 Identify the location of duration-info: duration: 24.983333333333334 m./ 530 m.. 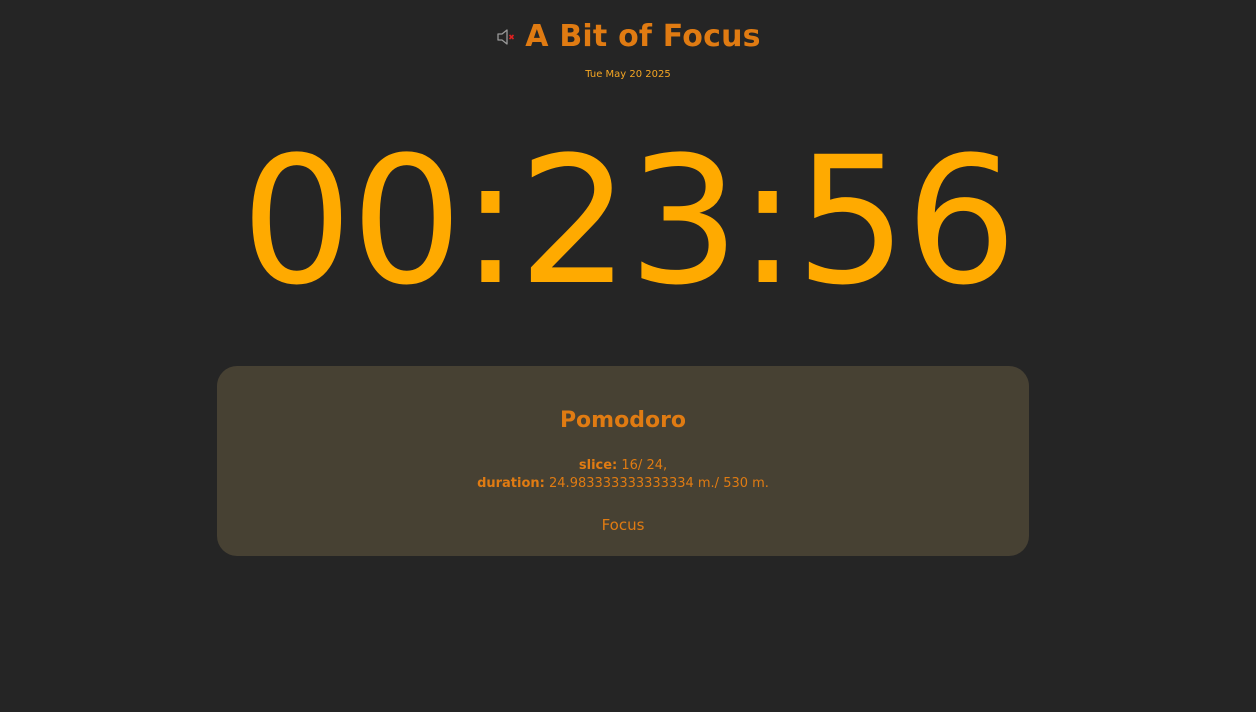
(623, 483).